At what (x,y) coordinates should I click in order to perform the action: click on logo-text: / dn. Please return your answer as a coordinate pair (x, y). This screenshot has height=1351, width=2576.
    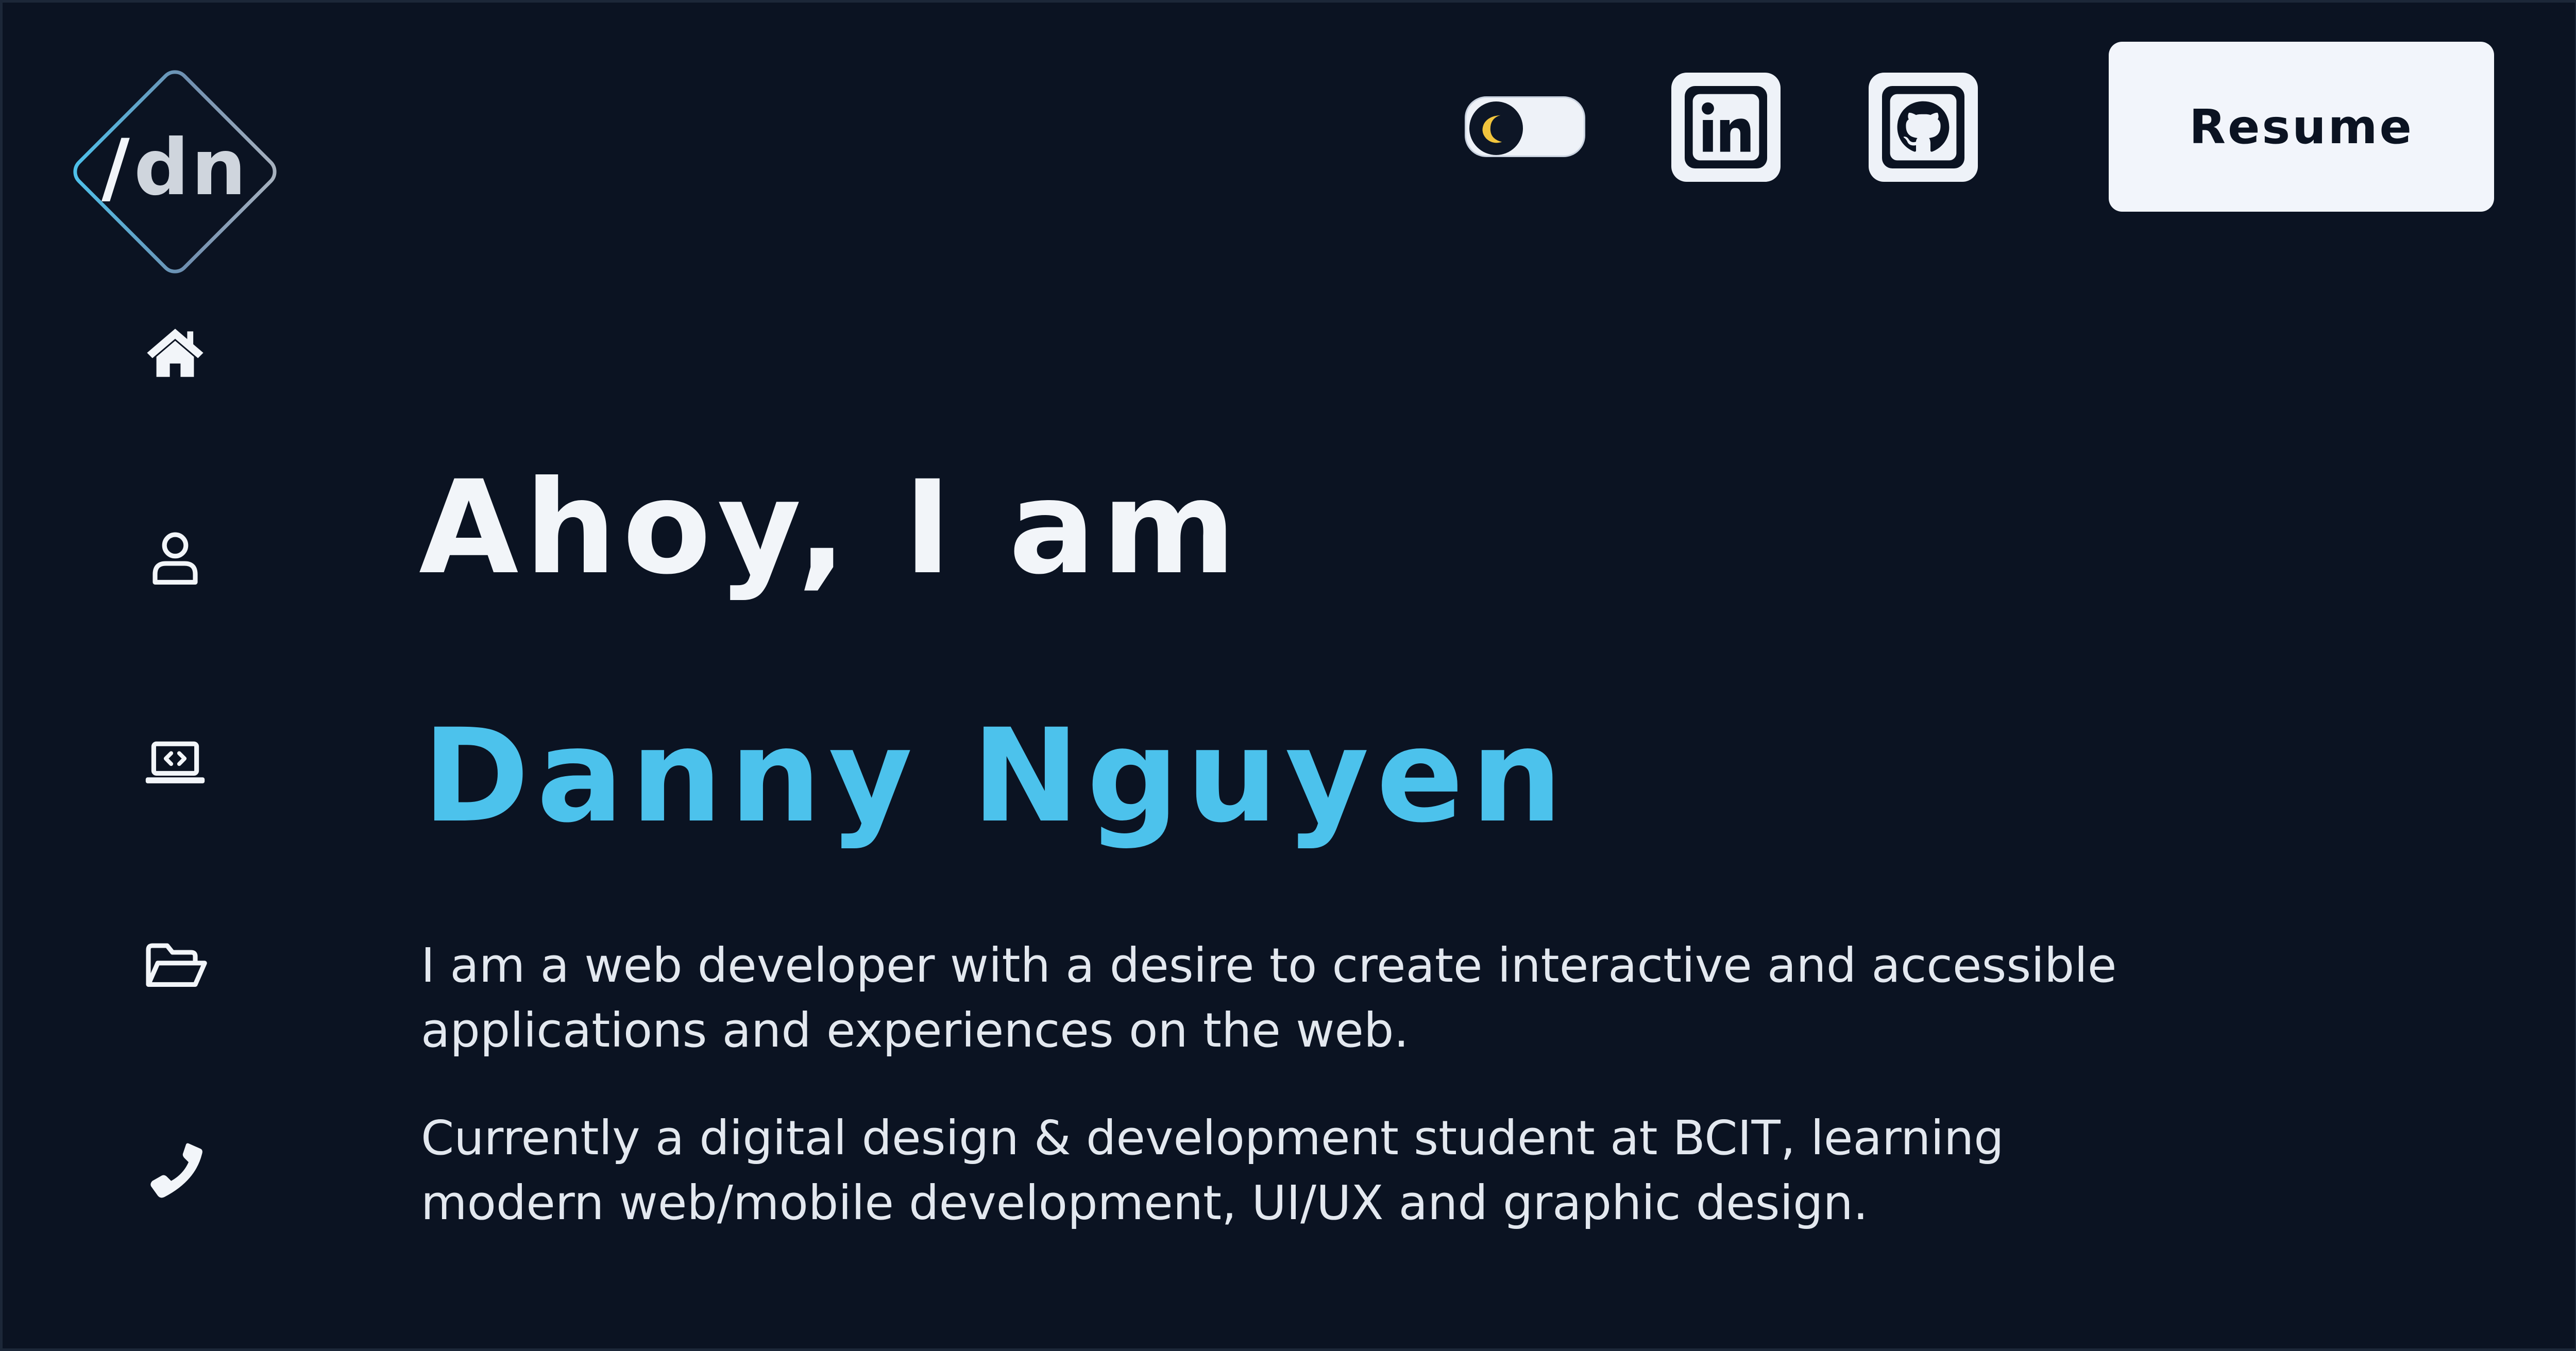
    Looking at the image, I should click on (175, 167).